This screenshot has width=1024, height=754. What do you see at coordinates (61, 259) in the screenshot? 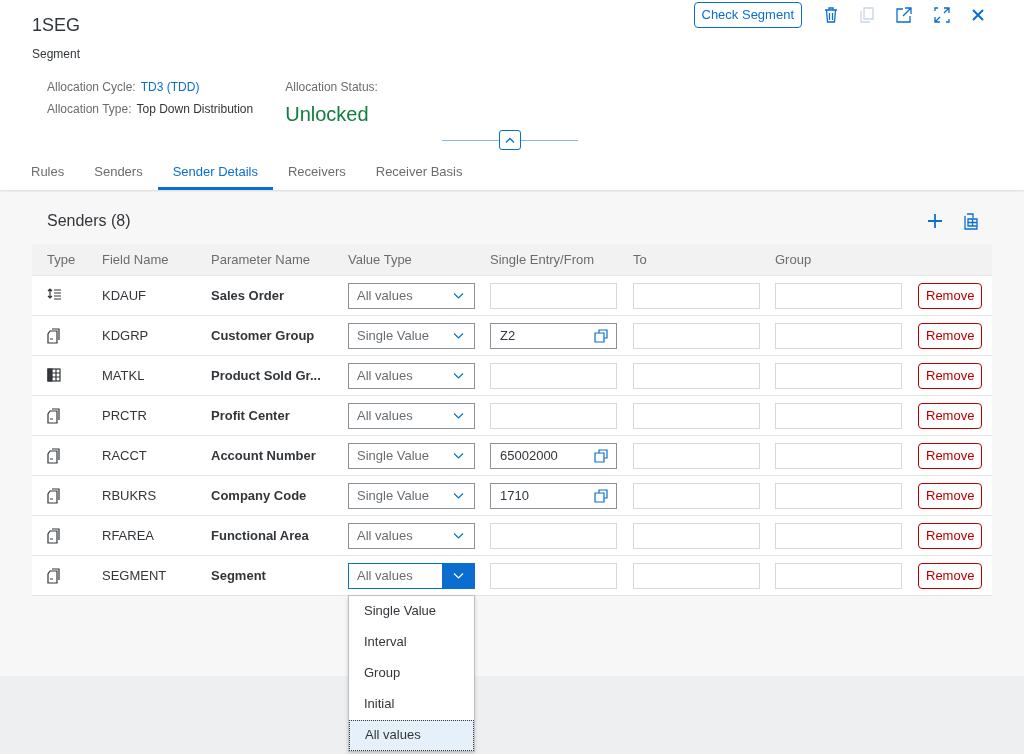
I see `column-header: Type` at bounding box center [61, 259].